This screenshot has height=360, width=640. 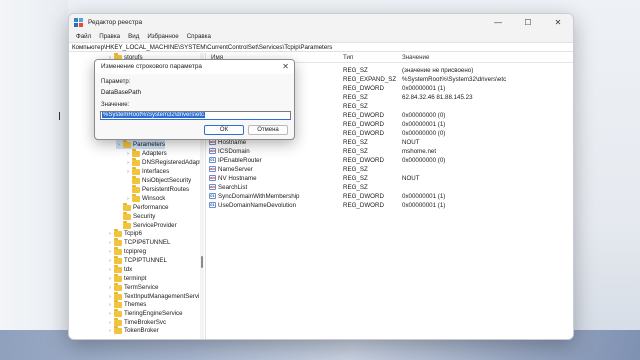 What do you see at coordinates (157, 189) in the screenshot?
I see `tree-item: PersistentRoutes` at bounding box center [157, 189].